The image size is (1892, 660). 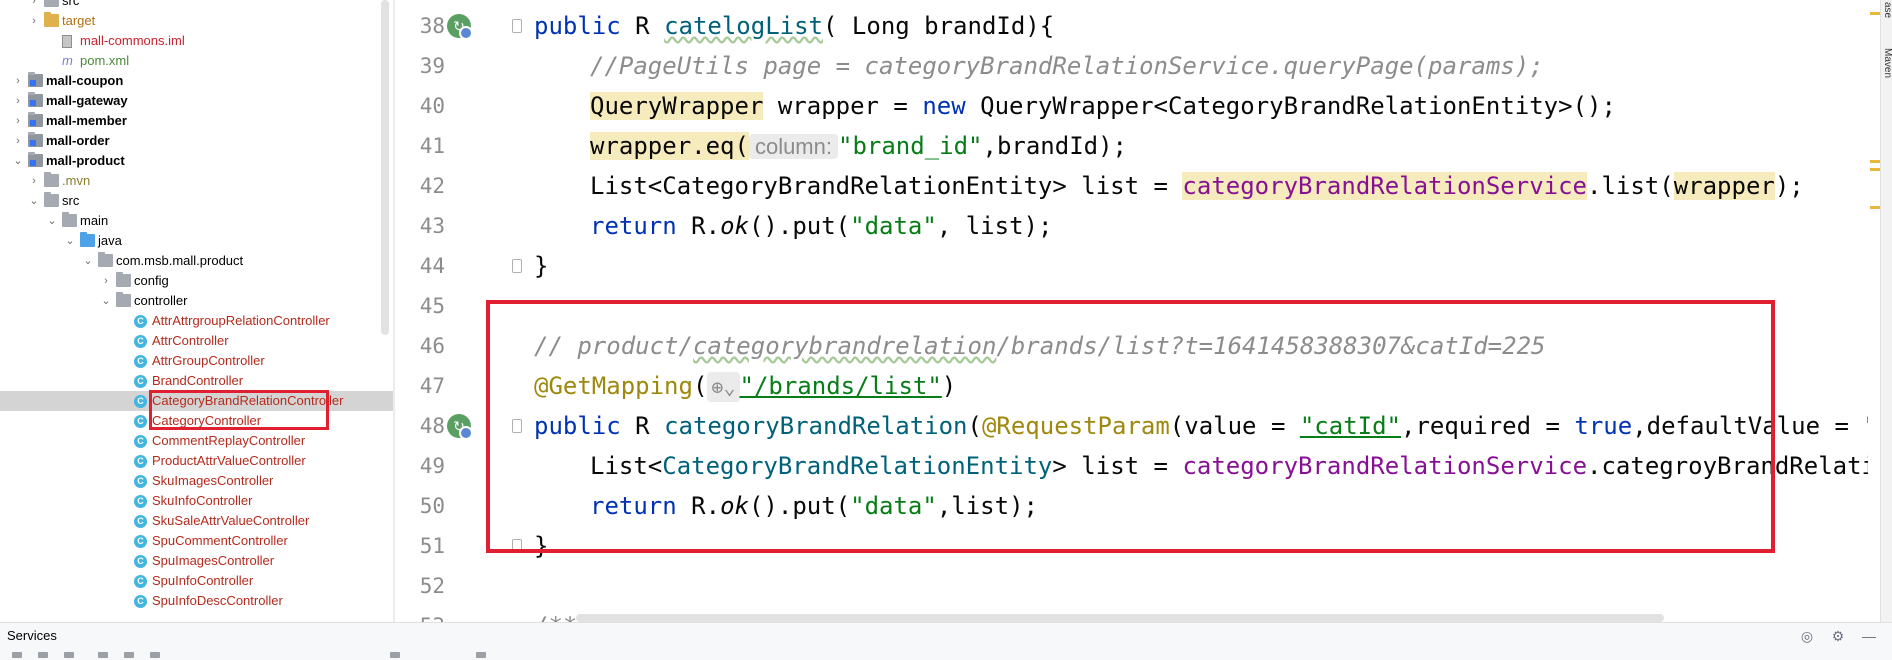 What do you see at coordinates (196, 341) in the screenshot?
I see `tree-item: C AttrController` at bounding box center [196, 341].